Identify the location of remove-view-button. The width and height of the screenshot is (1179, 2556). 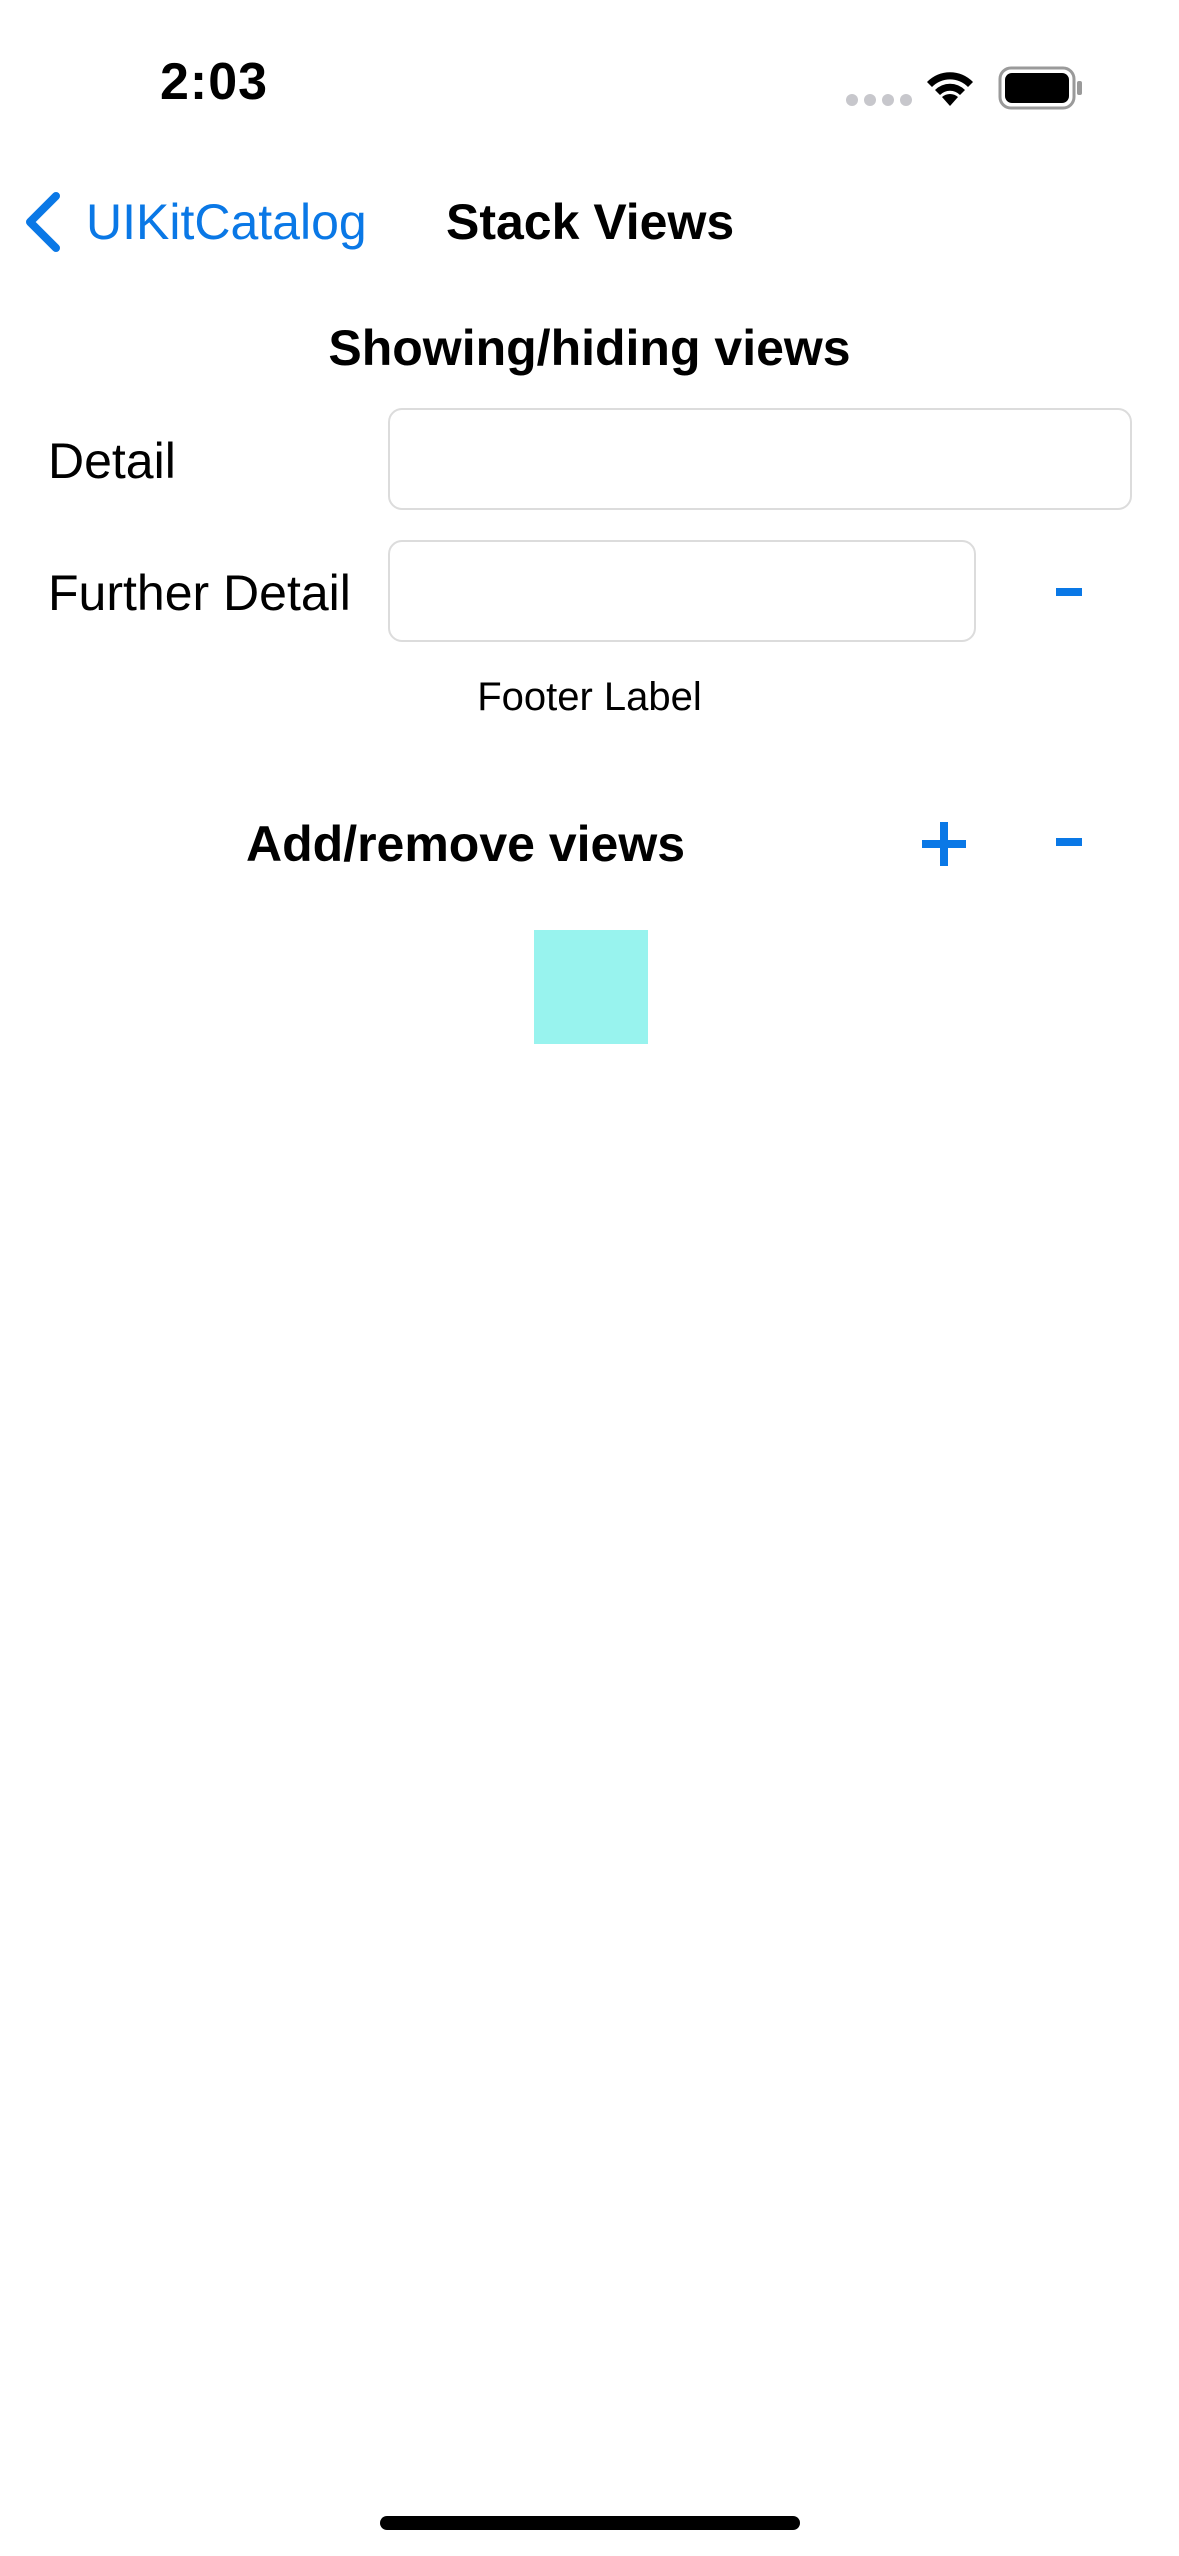
(1072, 842).